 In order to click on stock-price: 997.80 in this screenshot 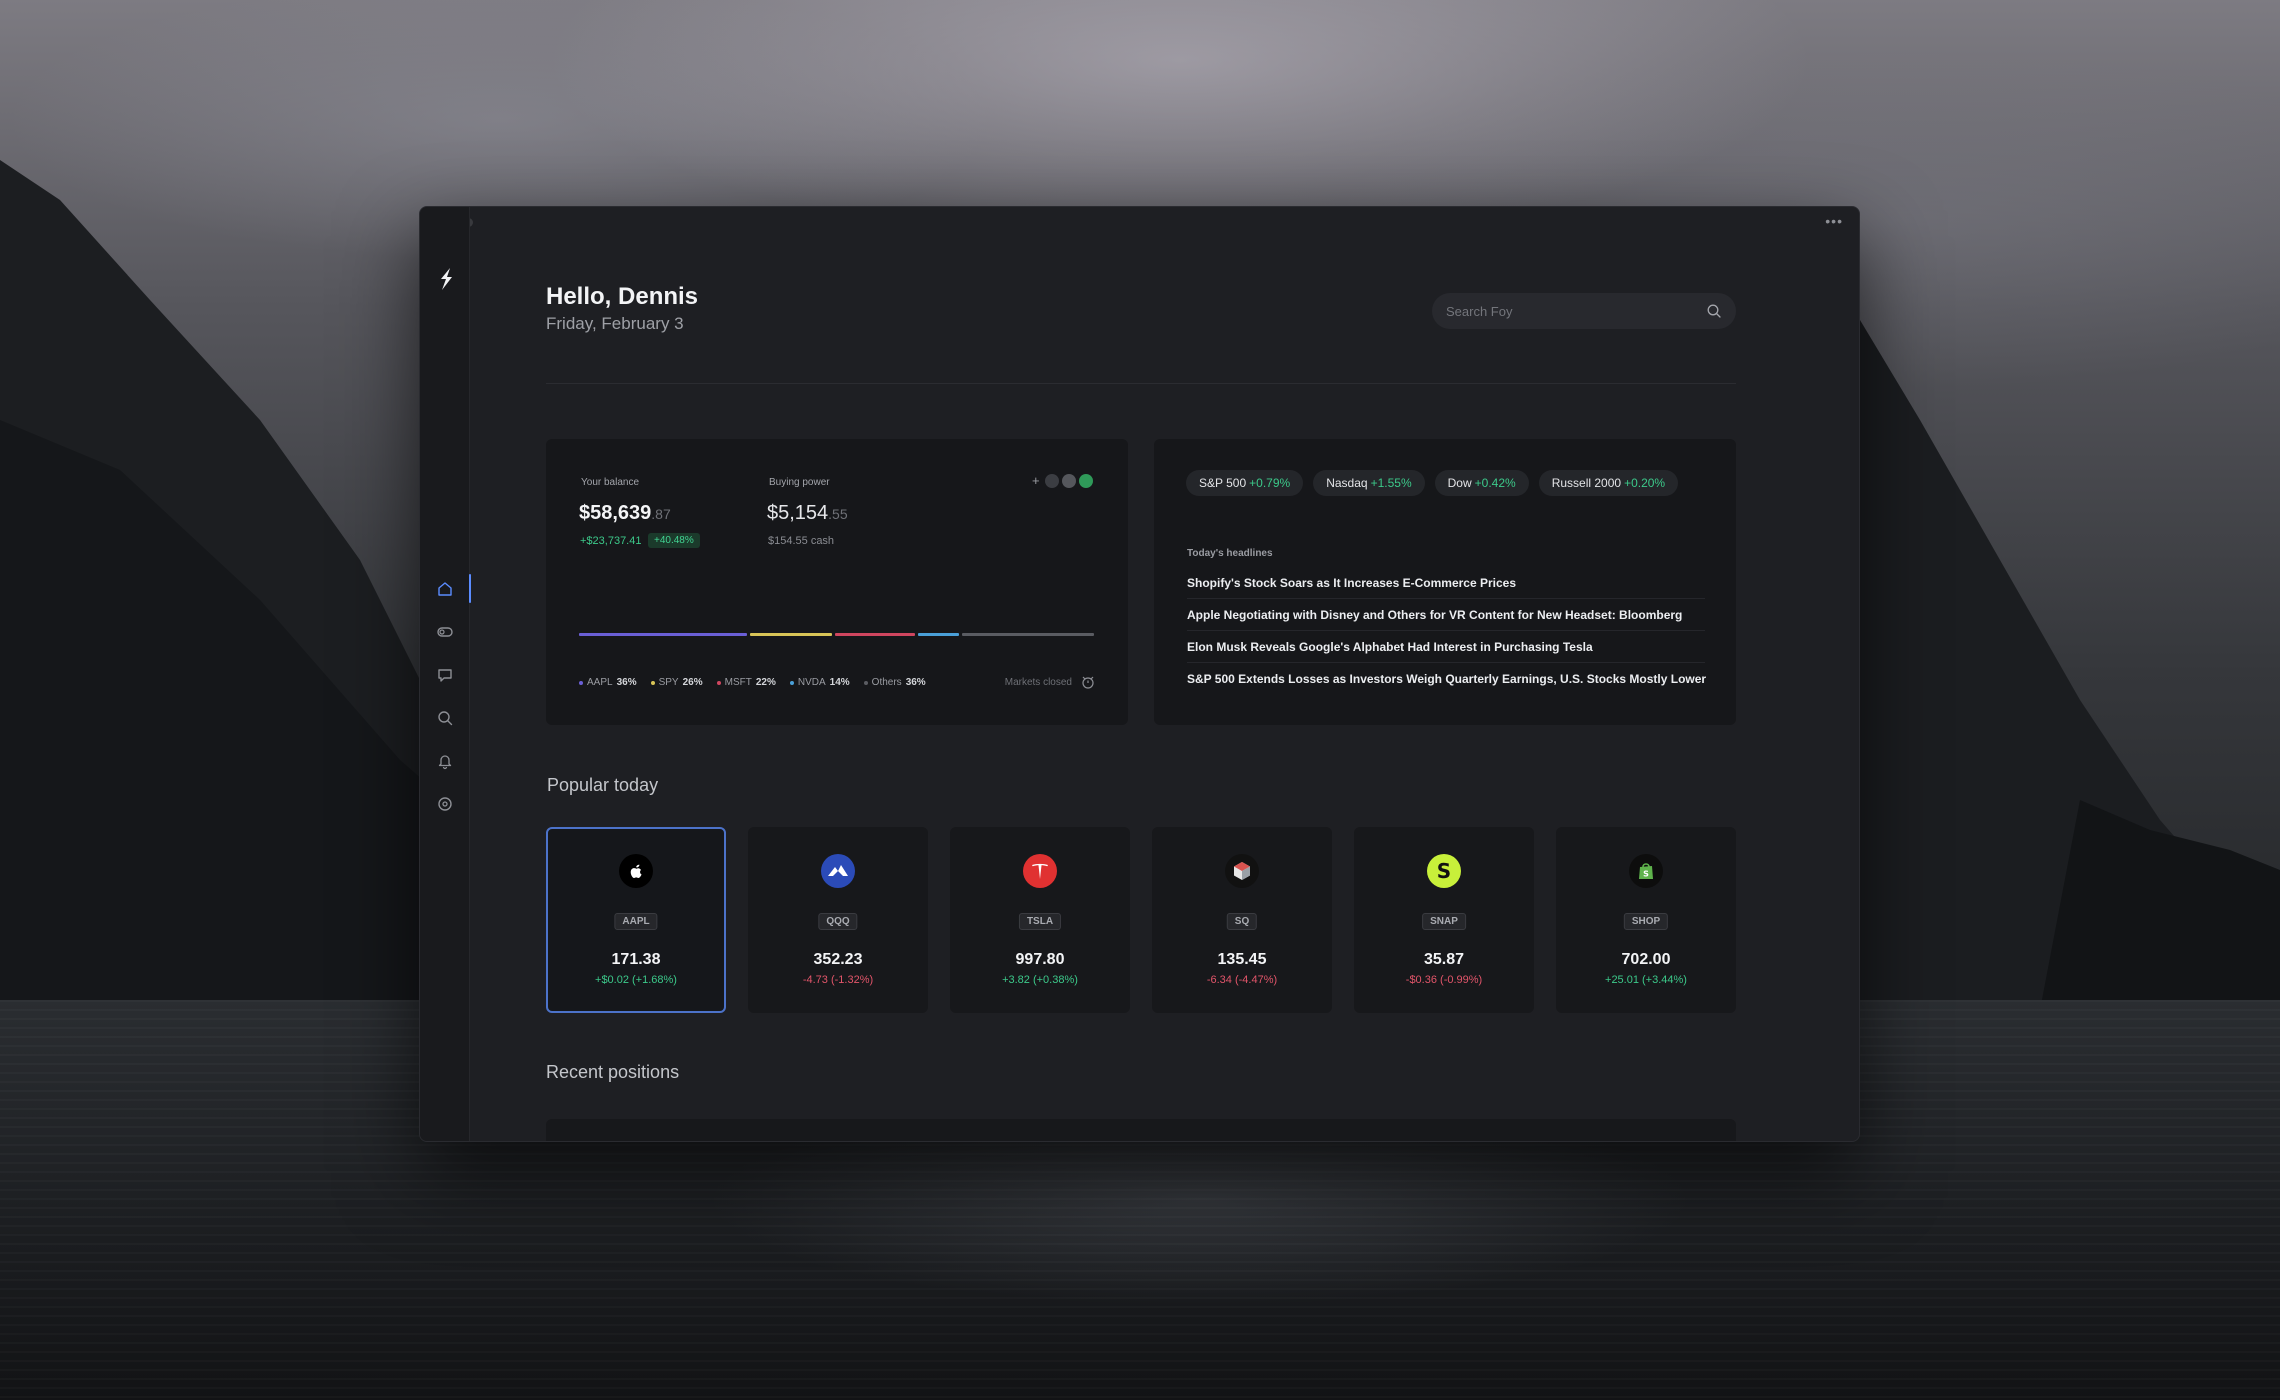, I will do `click(1040, 959)`.